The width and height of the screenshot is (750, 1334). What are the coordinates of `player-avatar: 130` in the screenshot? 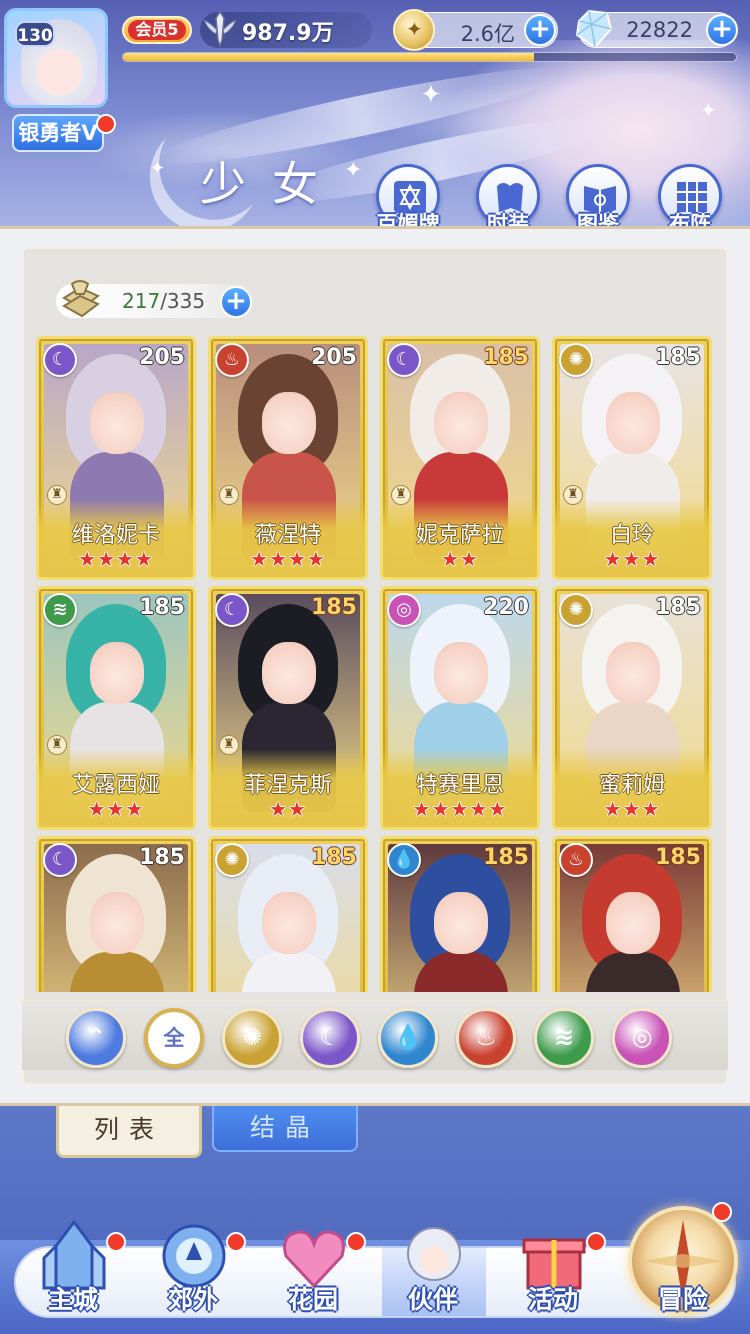 It's located at (56, 58).